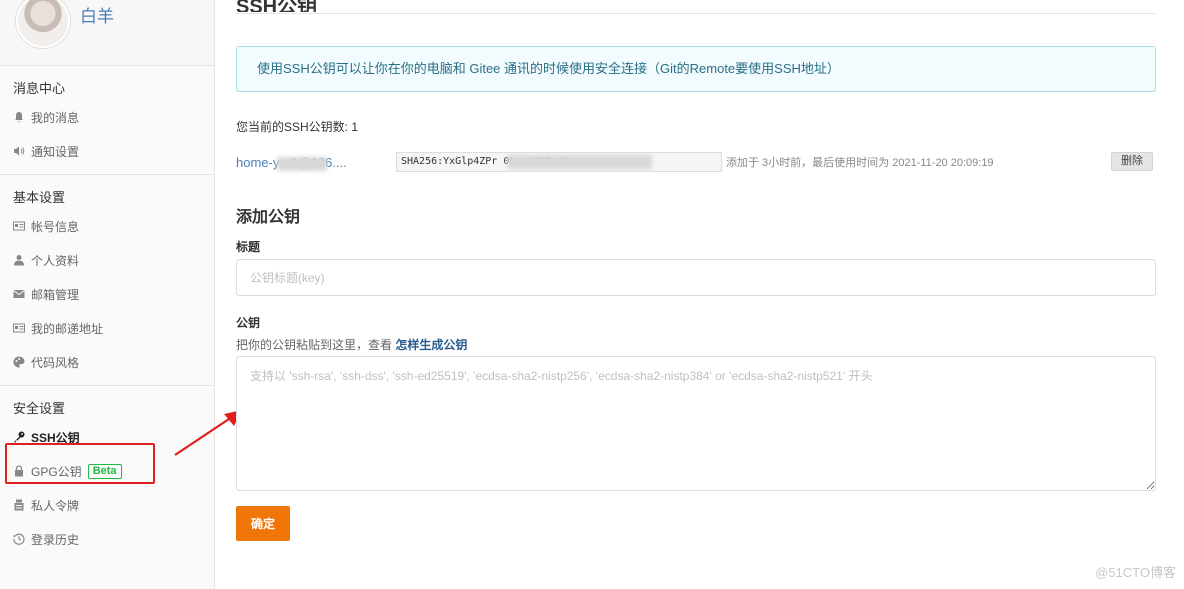 This screenshot has height=589, width=1184. I want to click on section-title: 基本设置, so click(39, 197).